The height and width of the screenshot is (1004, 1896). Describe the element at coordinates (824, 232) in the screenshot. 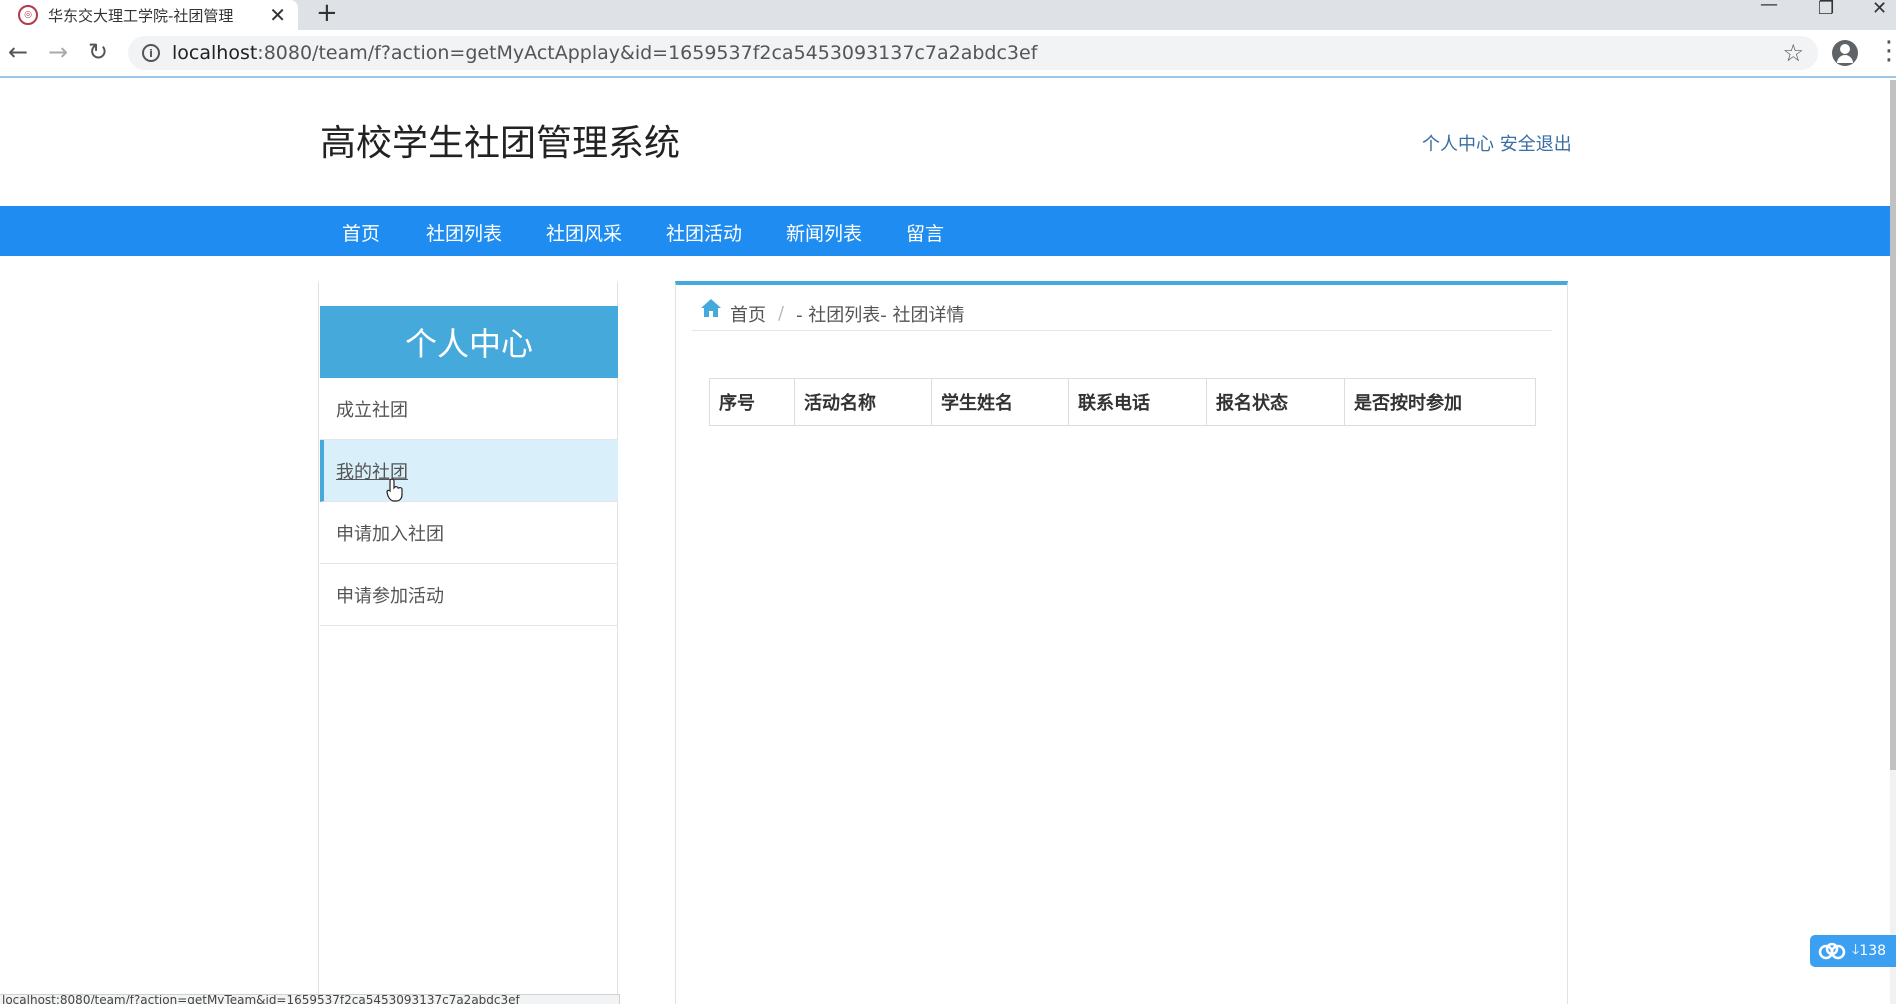

I see `nav-item-news-list: 新闻列表` at that location.